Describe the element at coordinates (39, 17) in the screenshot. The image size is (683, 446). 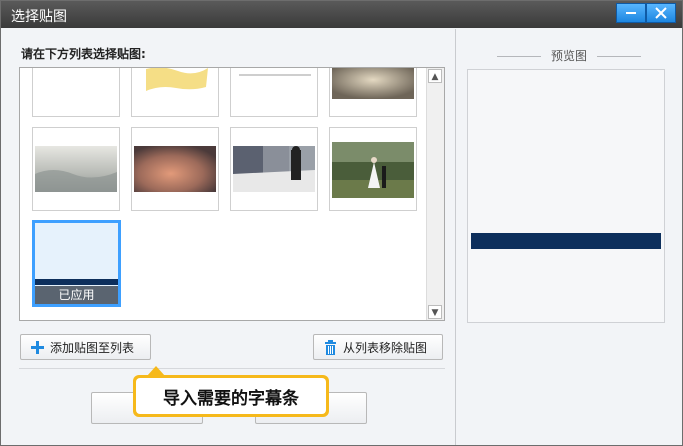
I see `window-title: 选择贴图` at that location.